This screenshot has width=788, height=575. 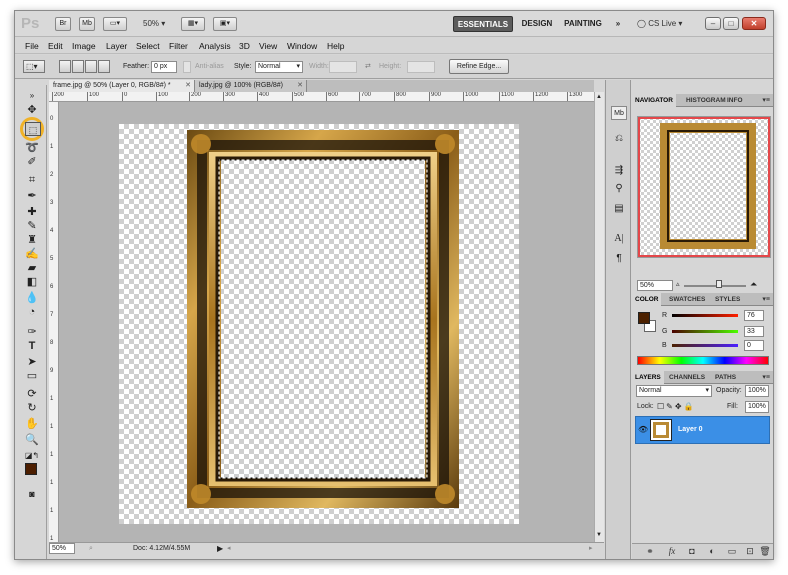 I want to click on layer-name: Layer 0, so click(x=690, y=430).